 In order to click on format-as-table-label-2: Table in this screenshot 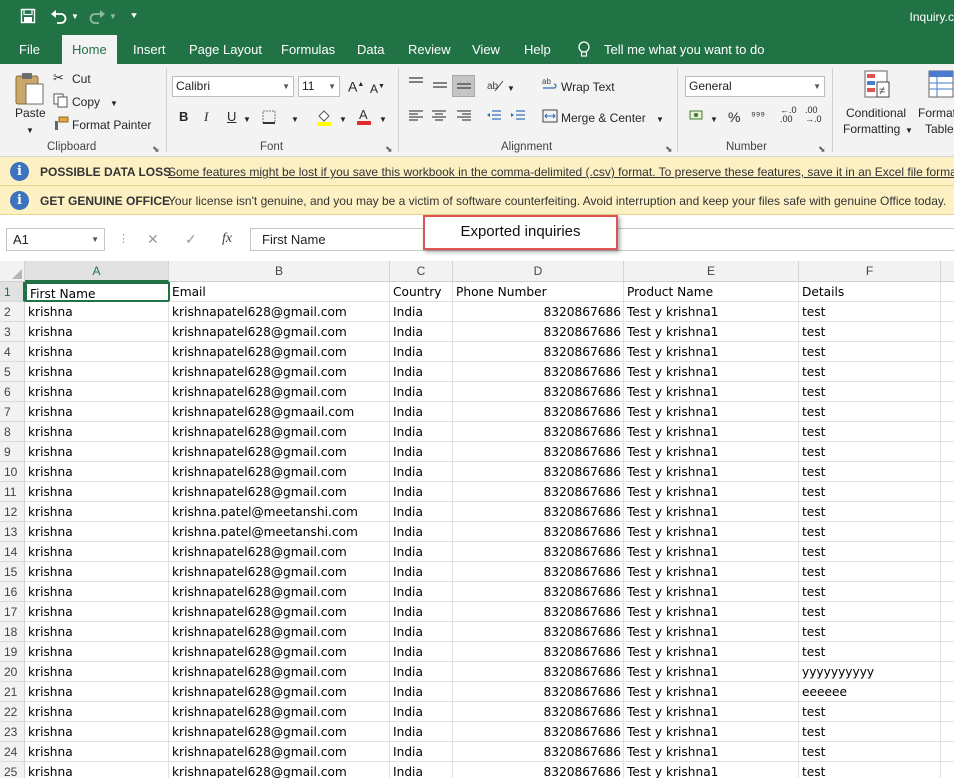, I will do `click(939, 129)`.